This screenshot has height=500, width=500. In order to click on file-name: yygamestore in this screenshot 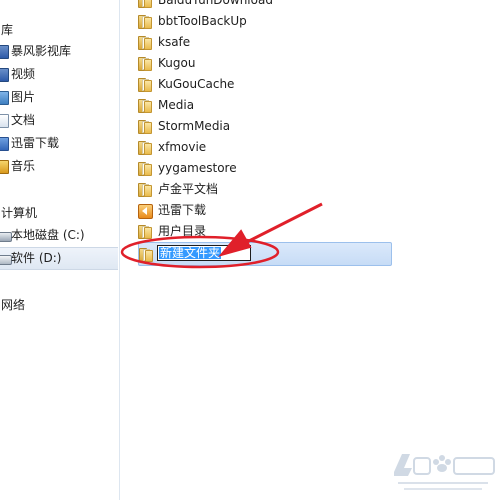, I will do `click(197, 168)`.